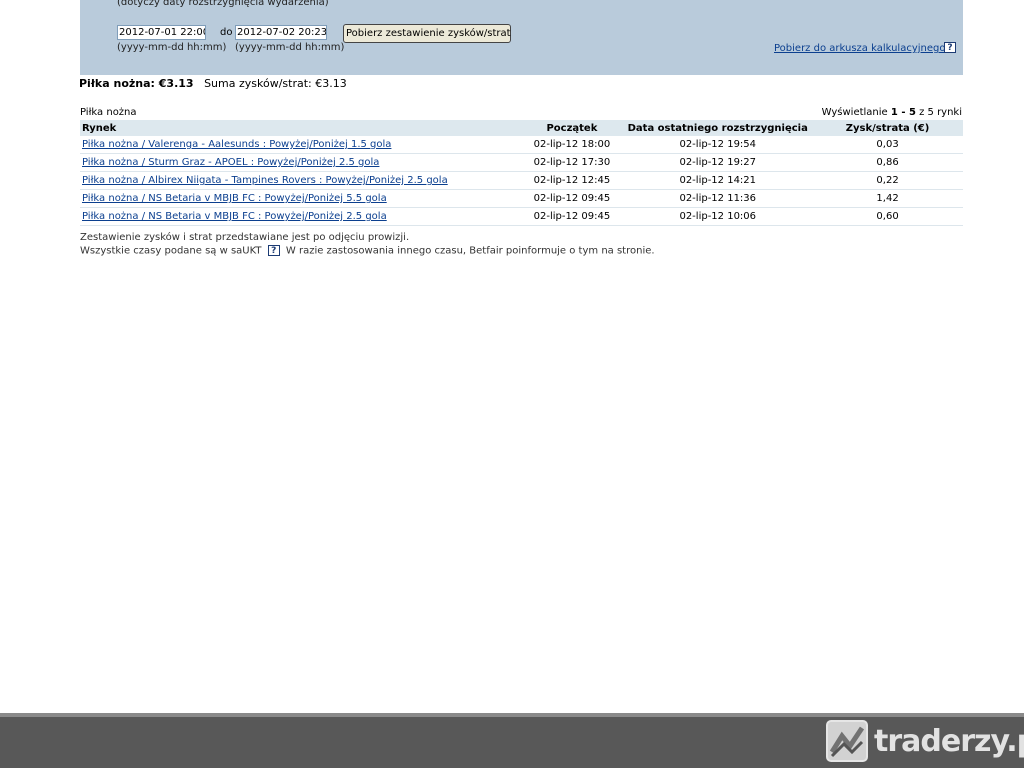  What do you see at coordinates (718, 128) in the screenshot?
I see `header-settled: Data ostatniego rozstrzygnięcia` at bounding box center [718, 128].